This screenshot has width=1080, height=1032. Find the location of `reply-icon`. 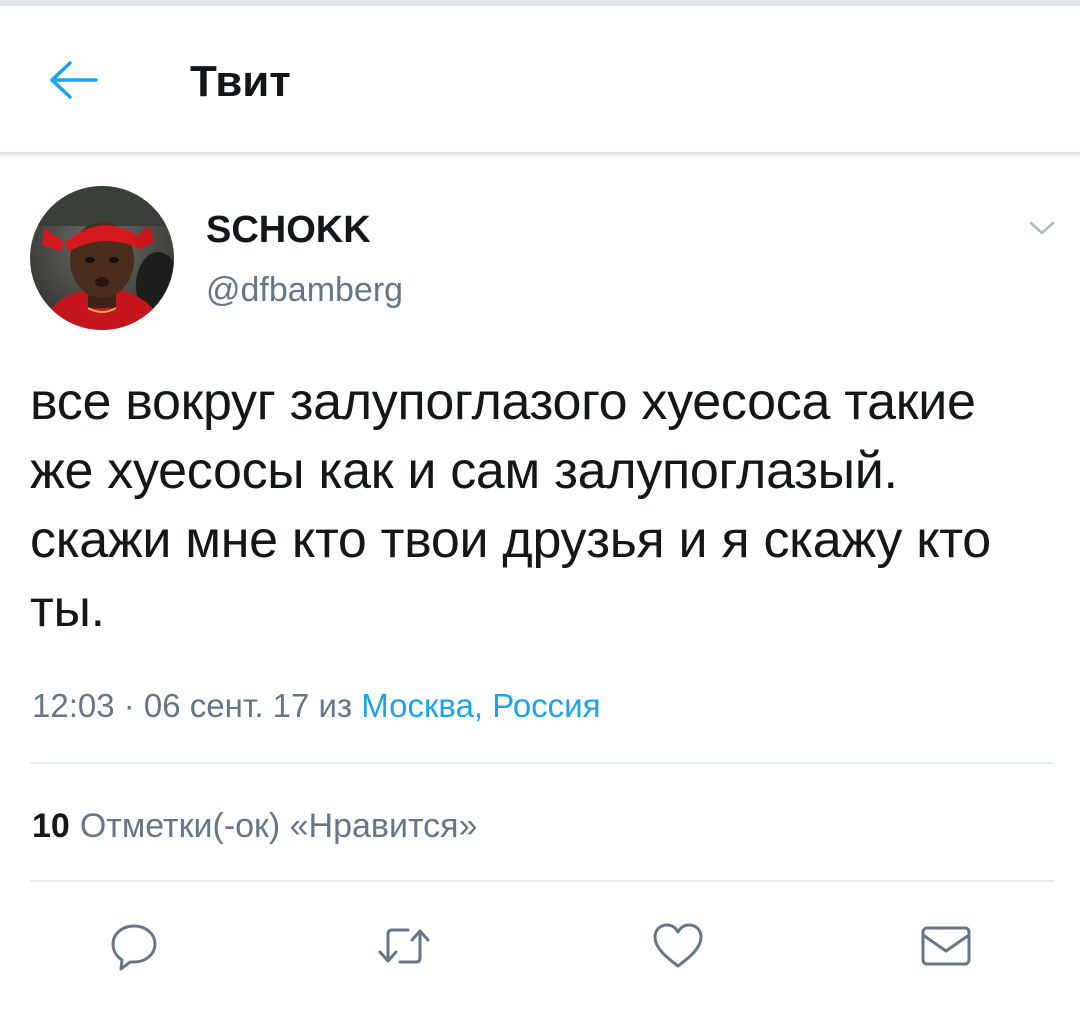

reply-icon is located at coordinates (134, 947).